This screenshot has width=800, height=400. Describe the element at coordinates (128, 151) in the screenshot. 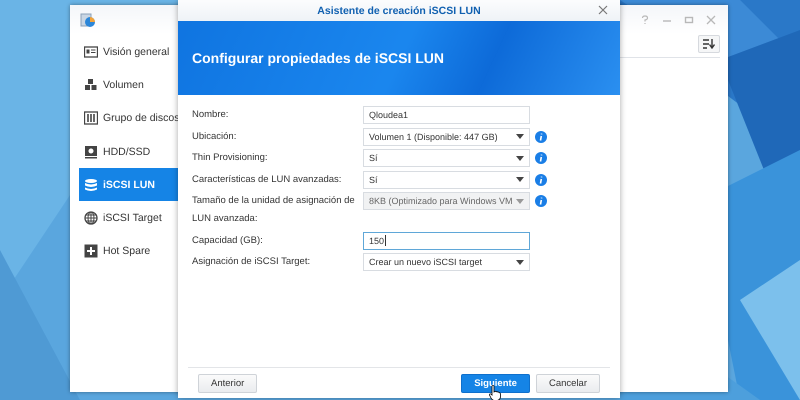

I see `sidebar-item: HDD/SSD` at that location.